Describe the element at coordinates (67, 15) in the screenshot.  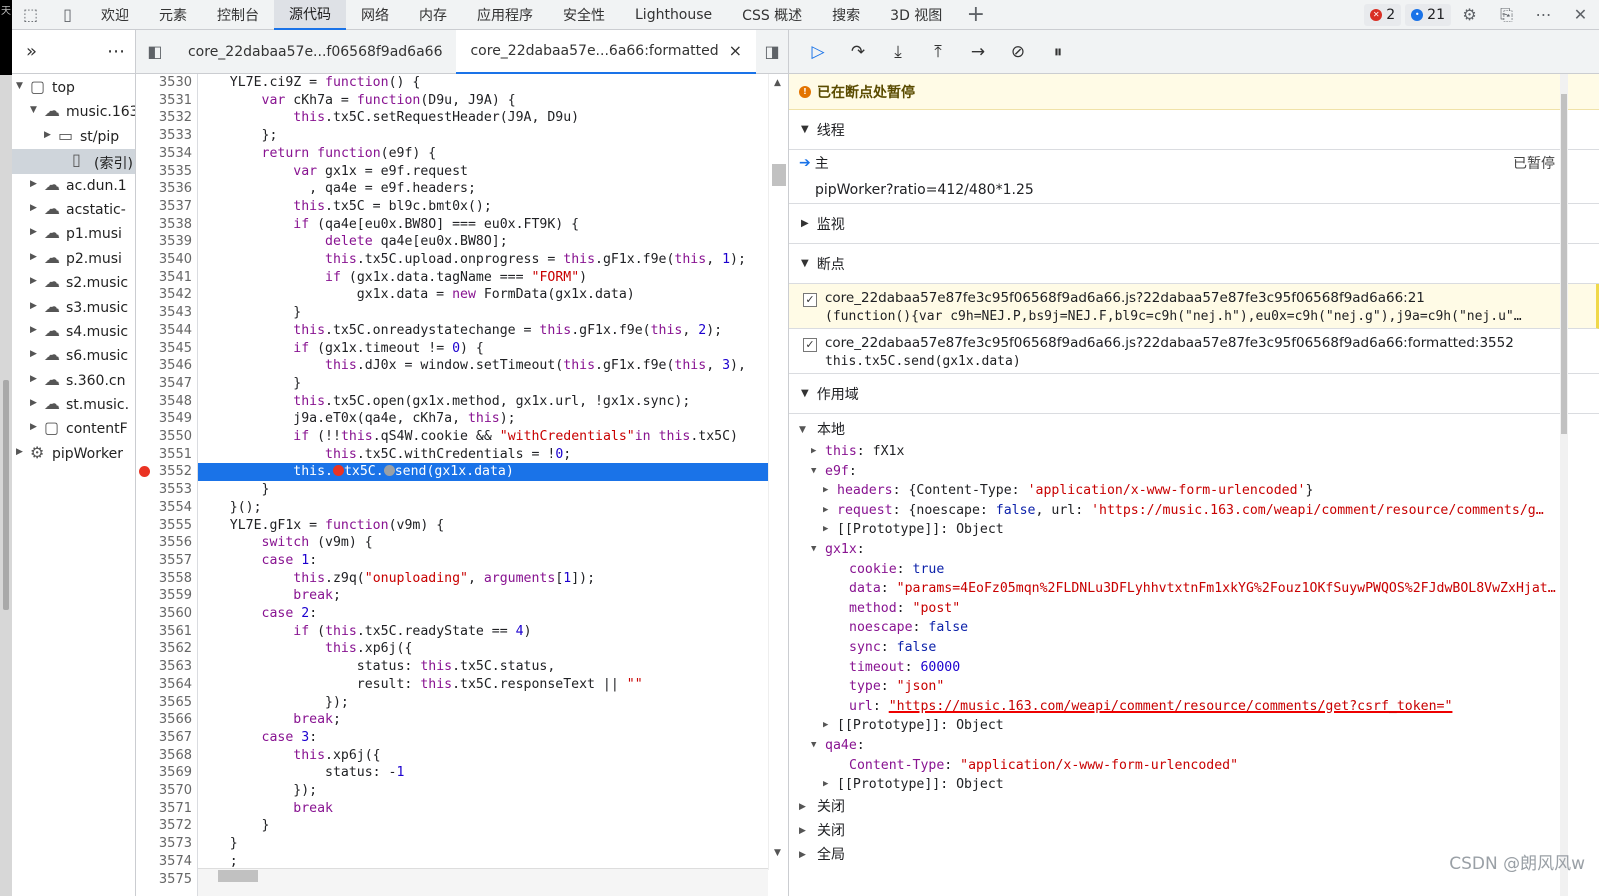
I see `device-toolbar-icon: ▯` at that location.